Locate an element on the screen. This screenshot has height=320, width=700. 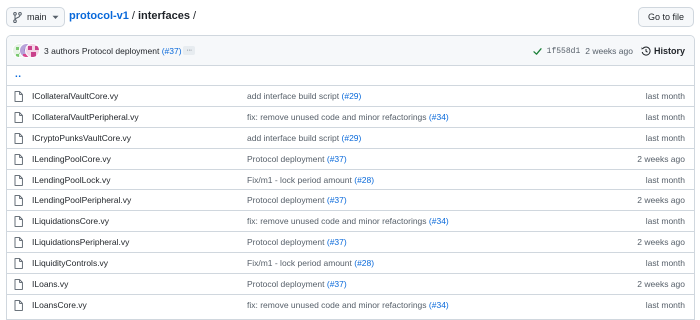
history-label: History is located at coordinates (669, 51).